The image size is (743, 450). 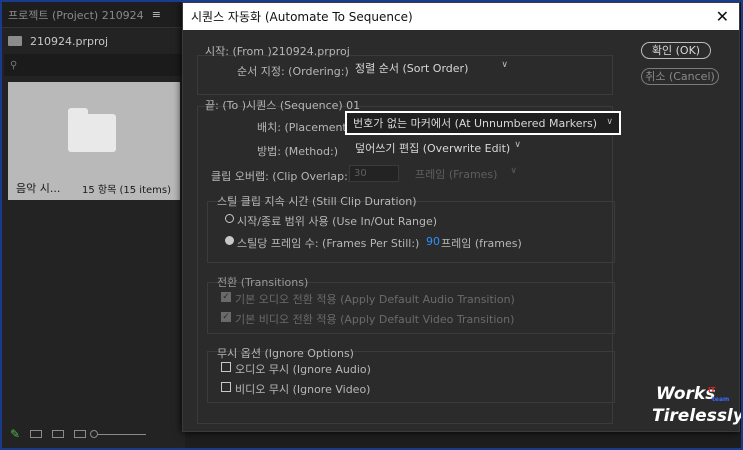 I want to click on project-file-row: 210924.prproj, so click(x=93, y=41).